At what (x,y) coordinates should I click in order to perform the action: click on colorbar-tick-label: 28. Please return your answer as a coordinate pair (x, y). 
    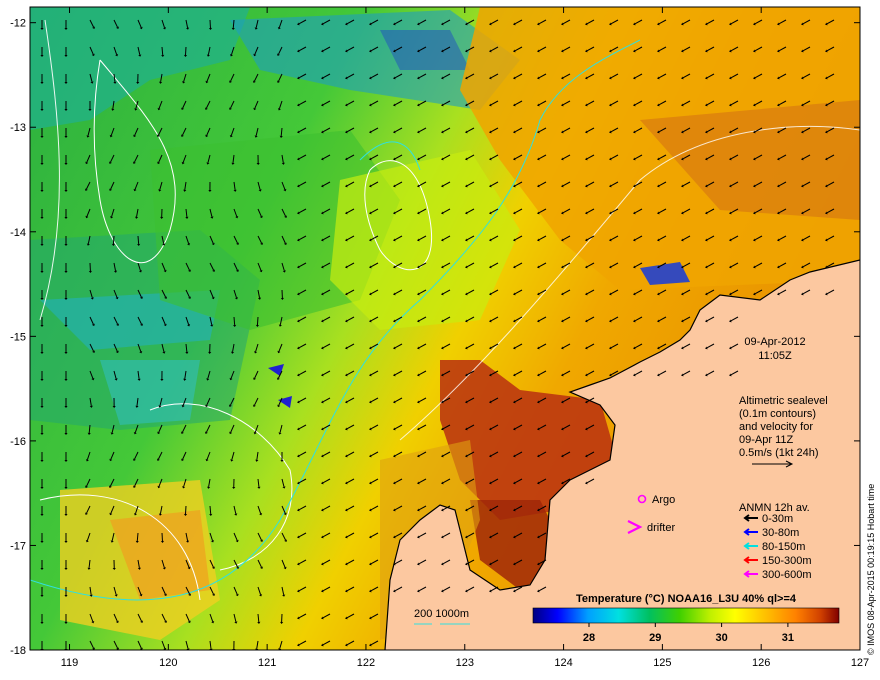
    Looking at the image, I should click on (589, 638).